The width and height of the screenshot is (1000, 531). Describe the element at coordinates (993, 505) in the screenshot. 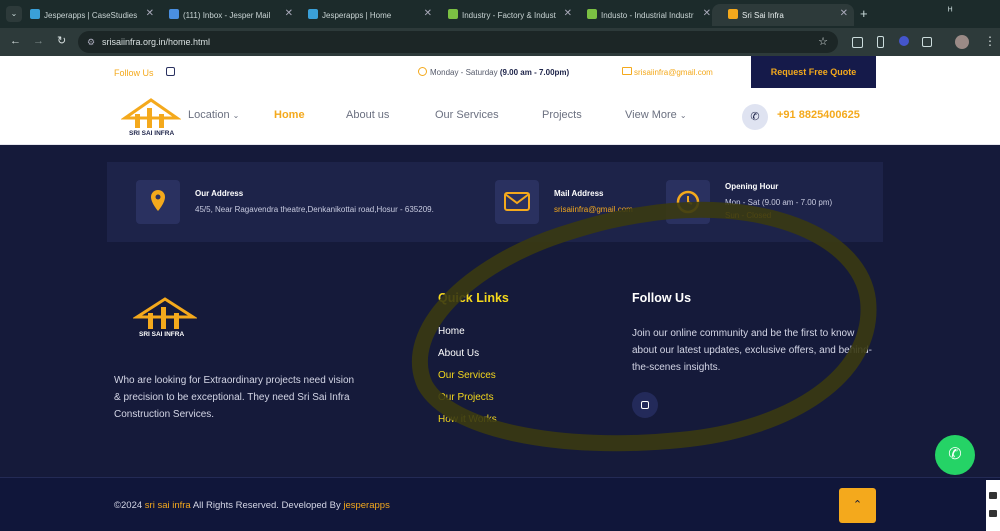

I see `side-panel-strip` at that location.